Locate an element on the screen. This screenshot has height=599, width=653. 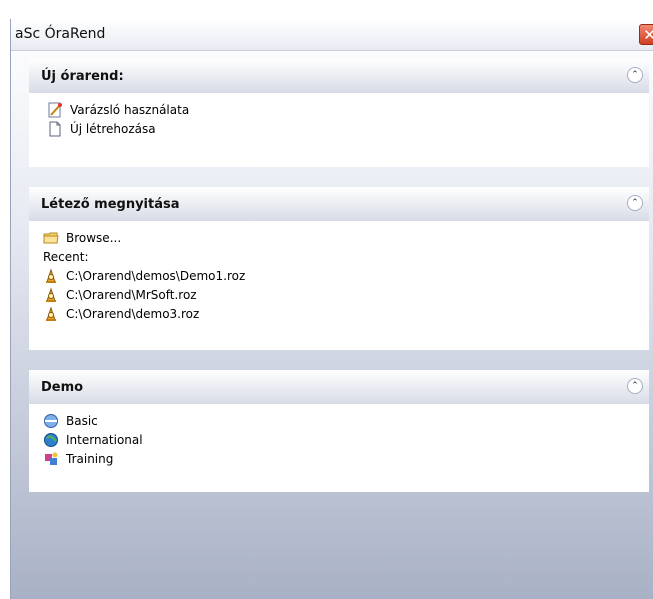
panel-header: Új órarend: ⌃ is located at coordinates (339, 76).